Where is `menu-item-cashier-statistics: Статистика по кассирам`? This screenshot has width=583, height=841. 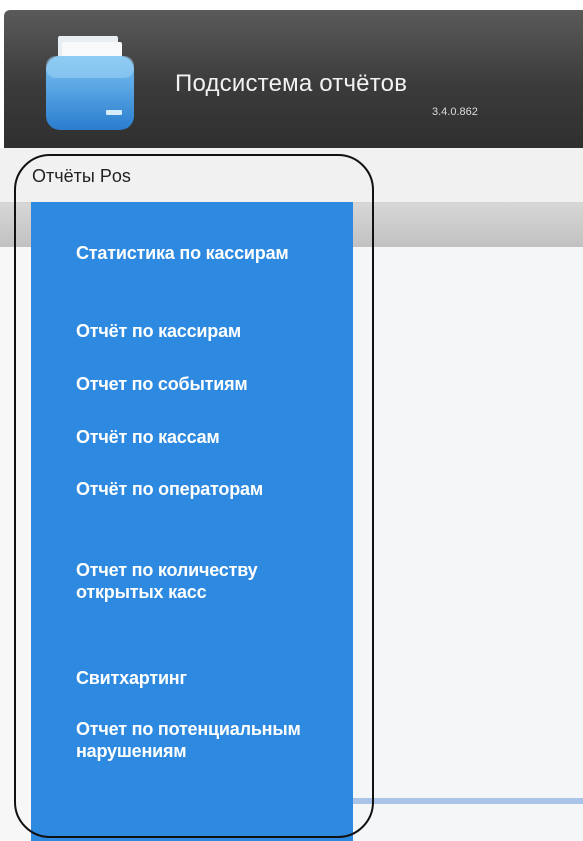
menu-item-cashier-statistics: Статистика по кассирам is located at coordinates (201, 253).